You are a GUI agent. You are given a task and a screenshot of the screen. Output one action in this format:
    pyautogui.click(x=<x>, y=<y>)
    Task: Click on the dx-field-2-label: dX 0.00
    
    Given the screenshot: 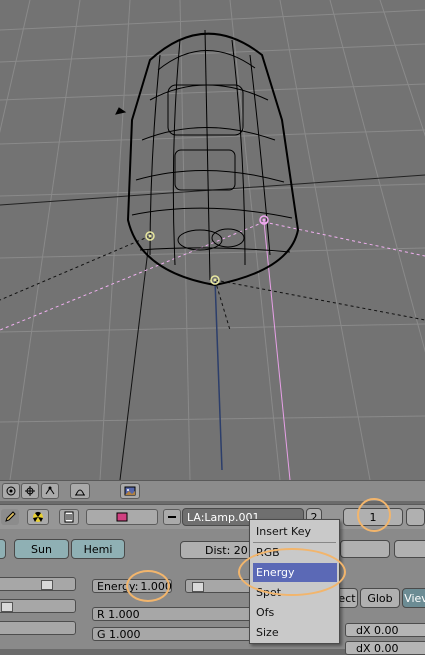 What is the action you would take?
    pyautogui.click(x=377, y=648)
    